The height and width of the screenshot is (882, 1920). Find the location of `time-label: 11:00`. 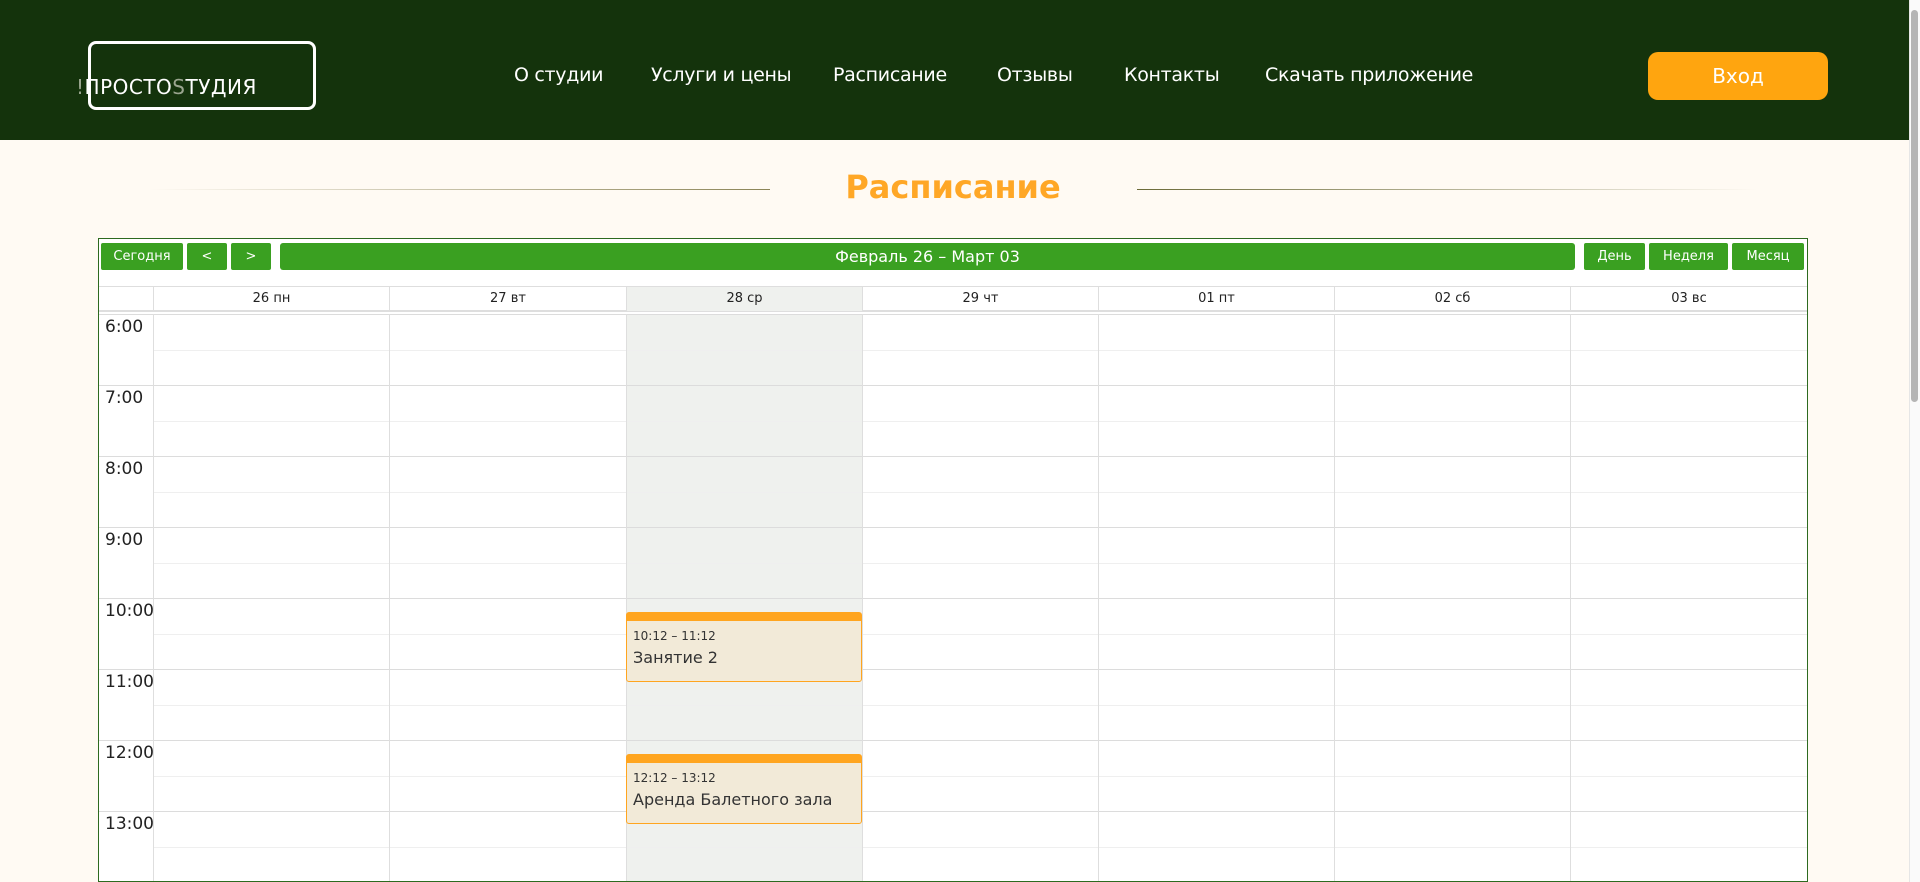

time-label: 11:00 is located at coordinates (129, 682).